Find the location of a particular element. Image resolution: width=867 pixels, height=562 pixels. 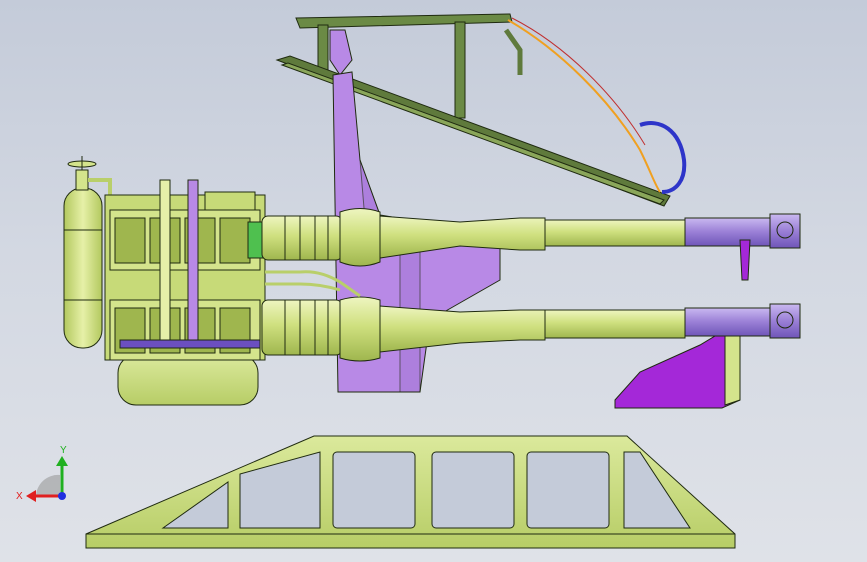

coordinate-triad: Y X is located at coordinates (42, 473).